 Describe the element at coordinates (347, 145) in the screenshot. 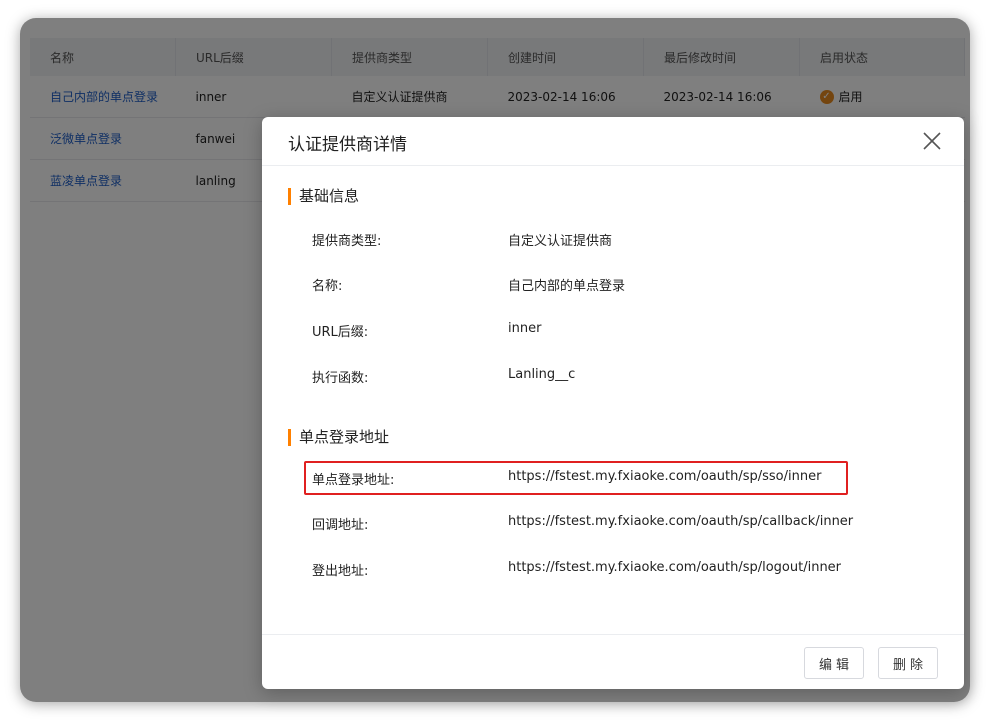

I see `dialog-title: 认证提供商详情` at that location.